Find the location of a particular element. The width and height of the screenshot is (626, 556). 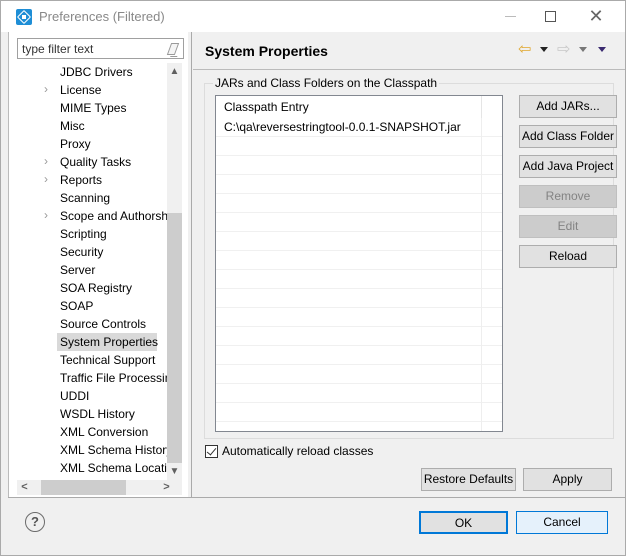

tree-item: Scanning is located at coordinates (88, 198).